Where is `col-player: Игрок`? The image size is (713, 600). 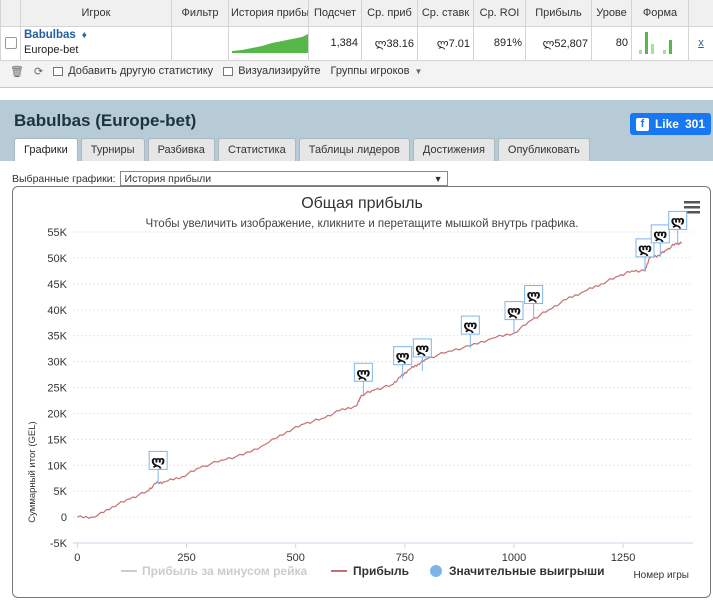 col-player: Игрок is located at coordinates (96, 13).